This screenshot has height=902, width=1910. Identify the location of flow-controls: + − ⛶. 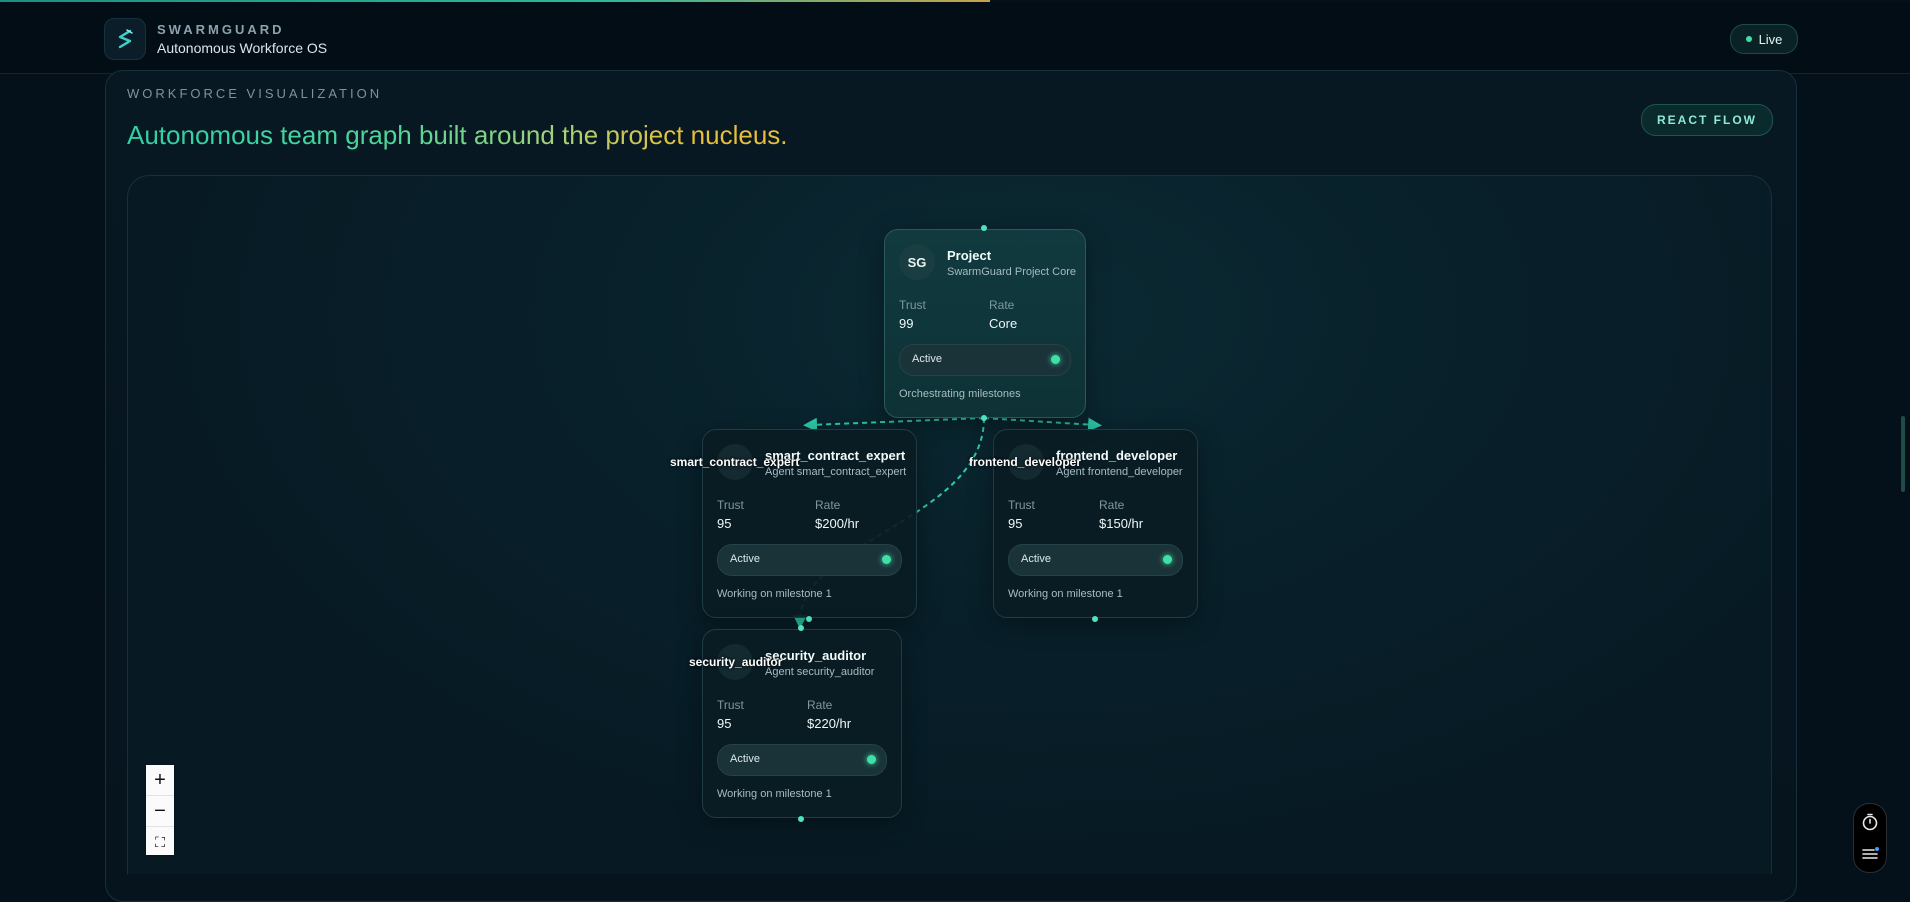
(160, 810).